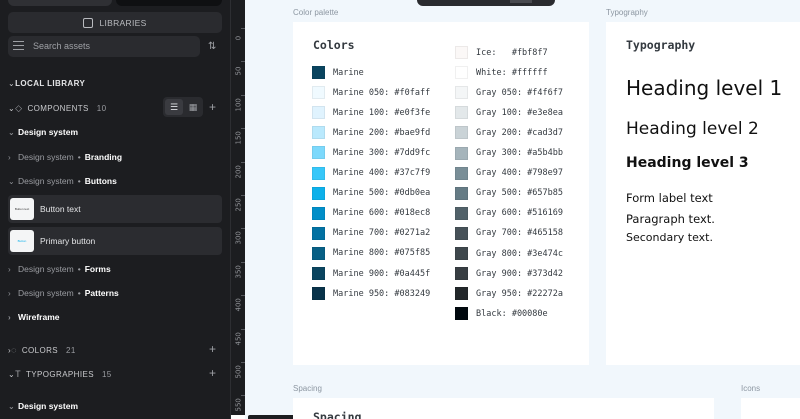 Image resolution: width=800 pixels, height=419 pixels. I want to click on list-view-icon: ☰, so click(174, 107).